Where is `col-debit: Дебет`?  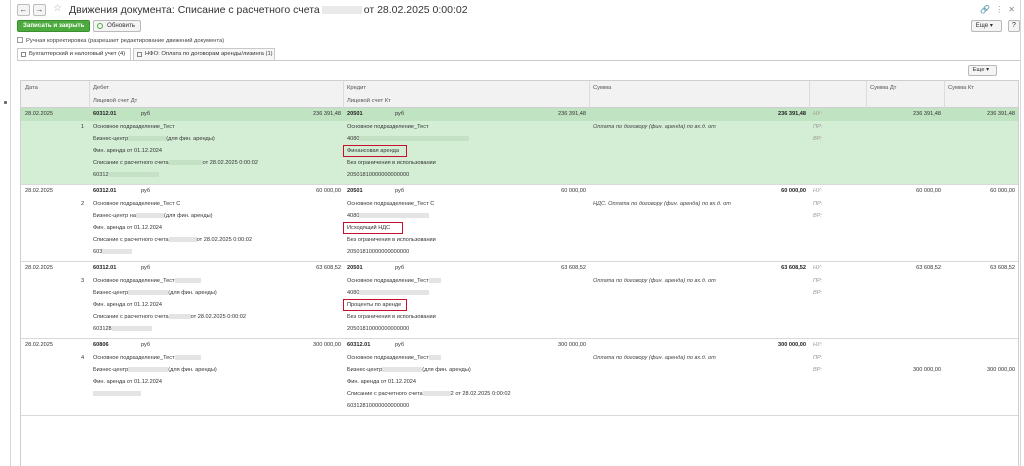 col-debit: Дебет is located at coordinates (101, 88).